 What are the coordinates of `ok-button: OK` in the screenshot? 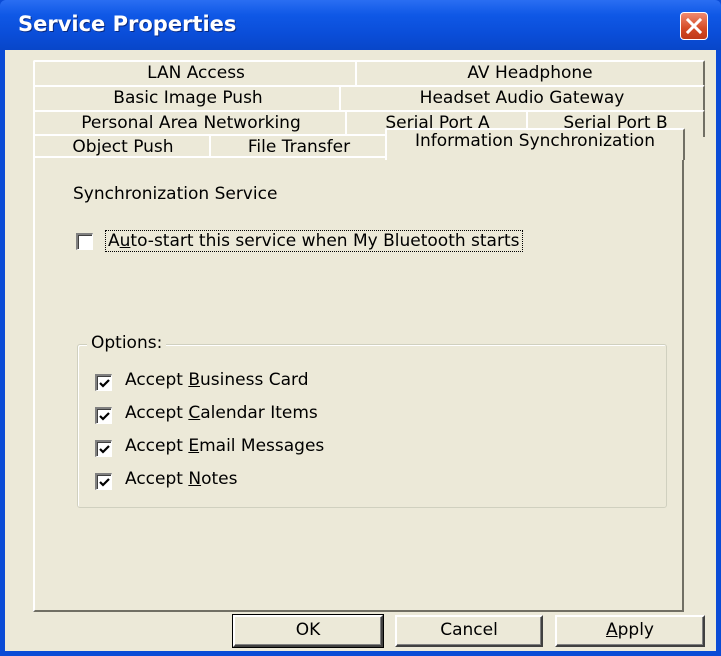 It's located at (308, 631).